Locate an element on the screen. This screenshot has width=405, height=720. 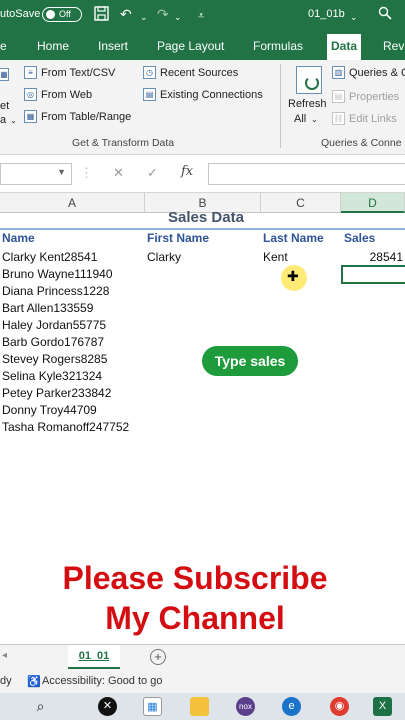
sheet-tab-01-01: 01_01 is located at coordinates (94, 657).